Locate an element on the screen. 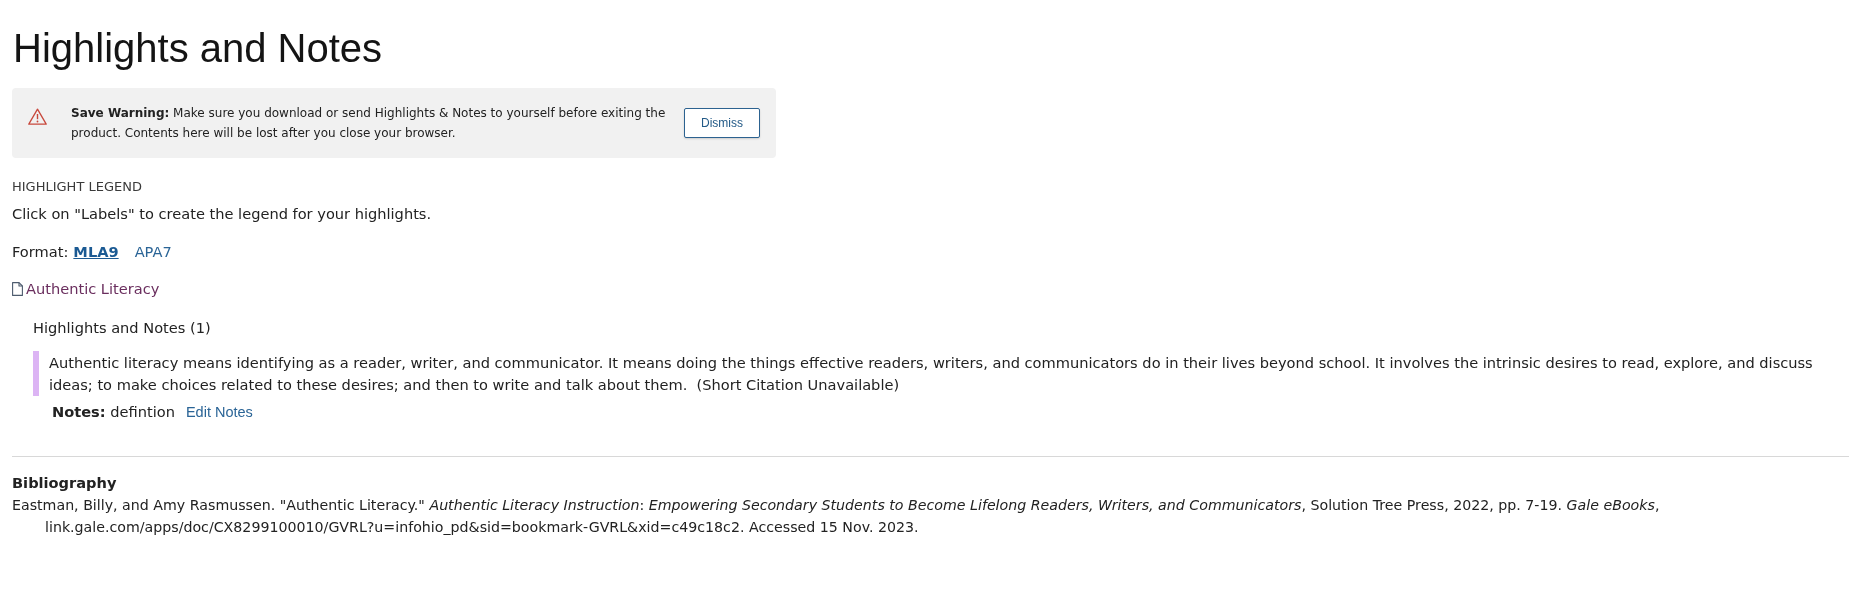 The image size is (1849, 612). bibliography-heading: Bibliography is located at coordinates (64, 483).